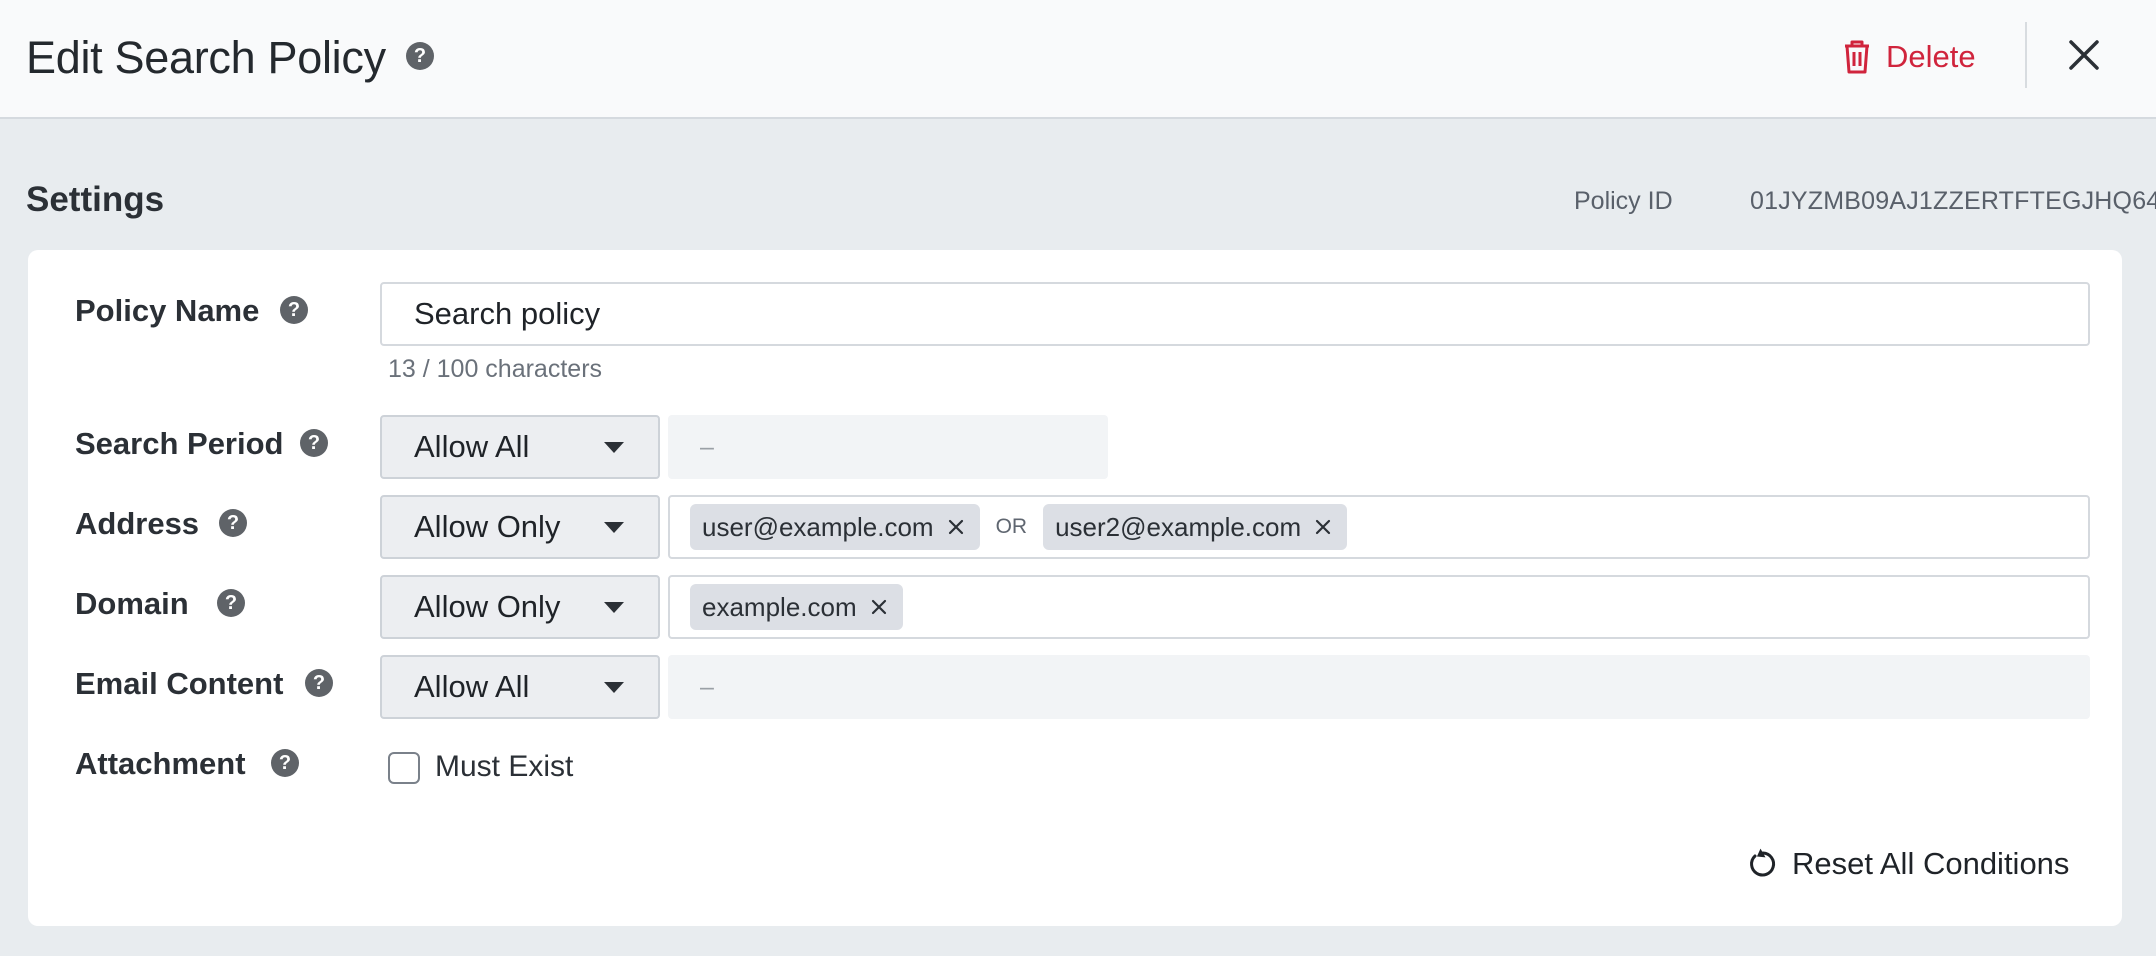 The image size is (2156, 956). I want to click on address-select: Allow Only, so click(520, 527).